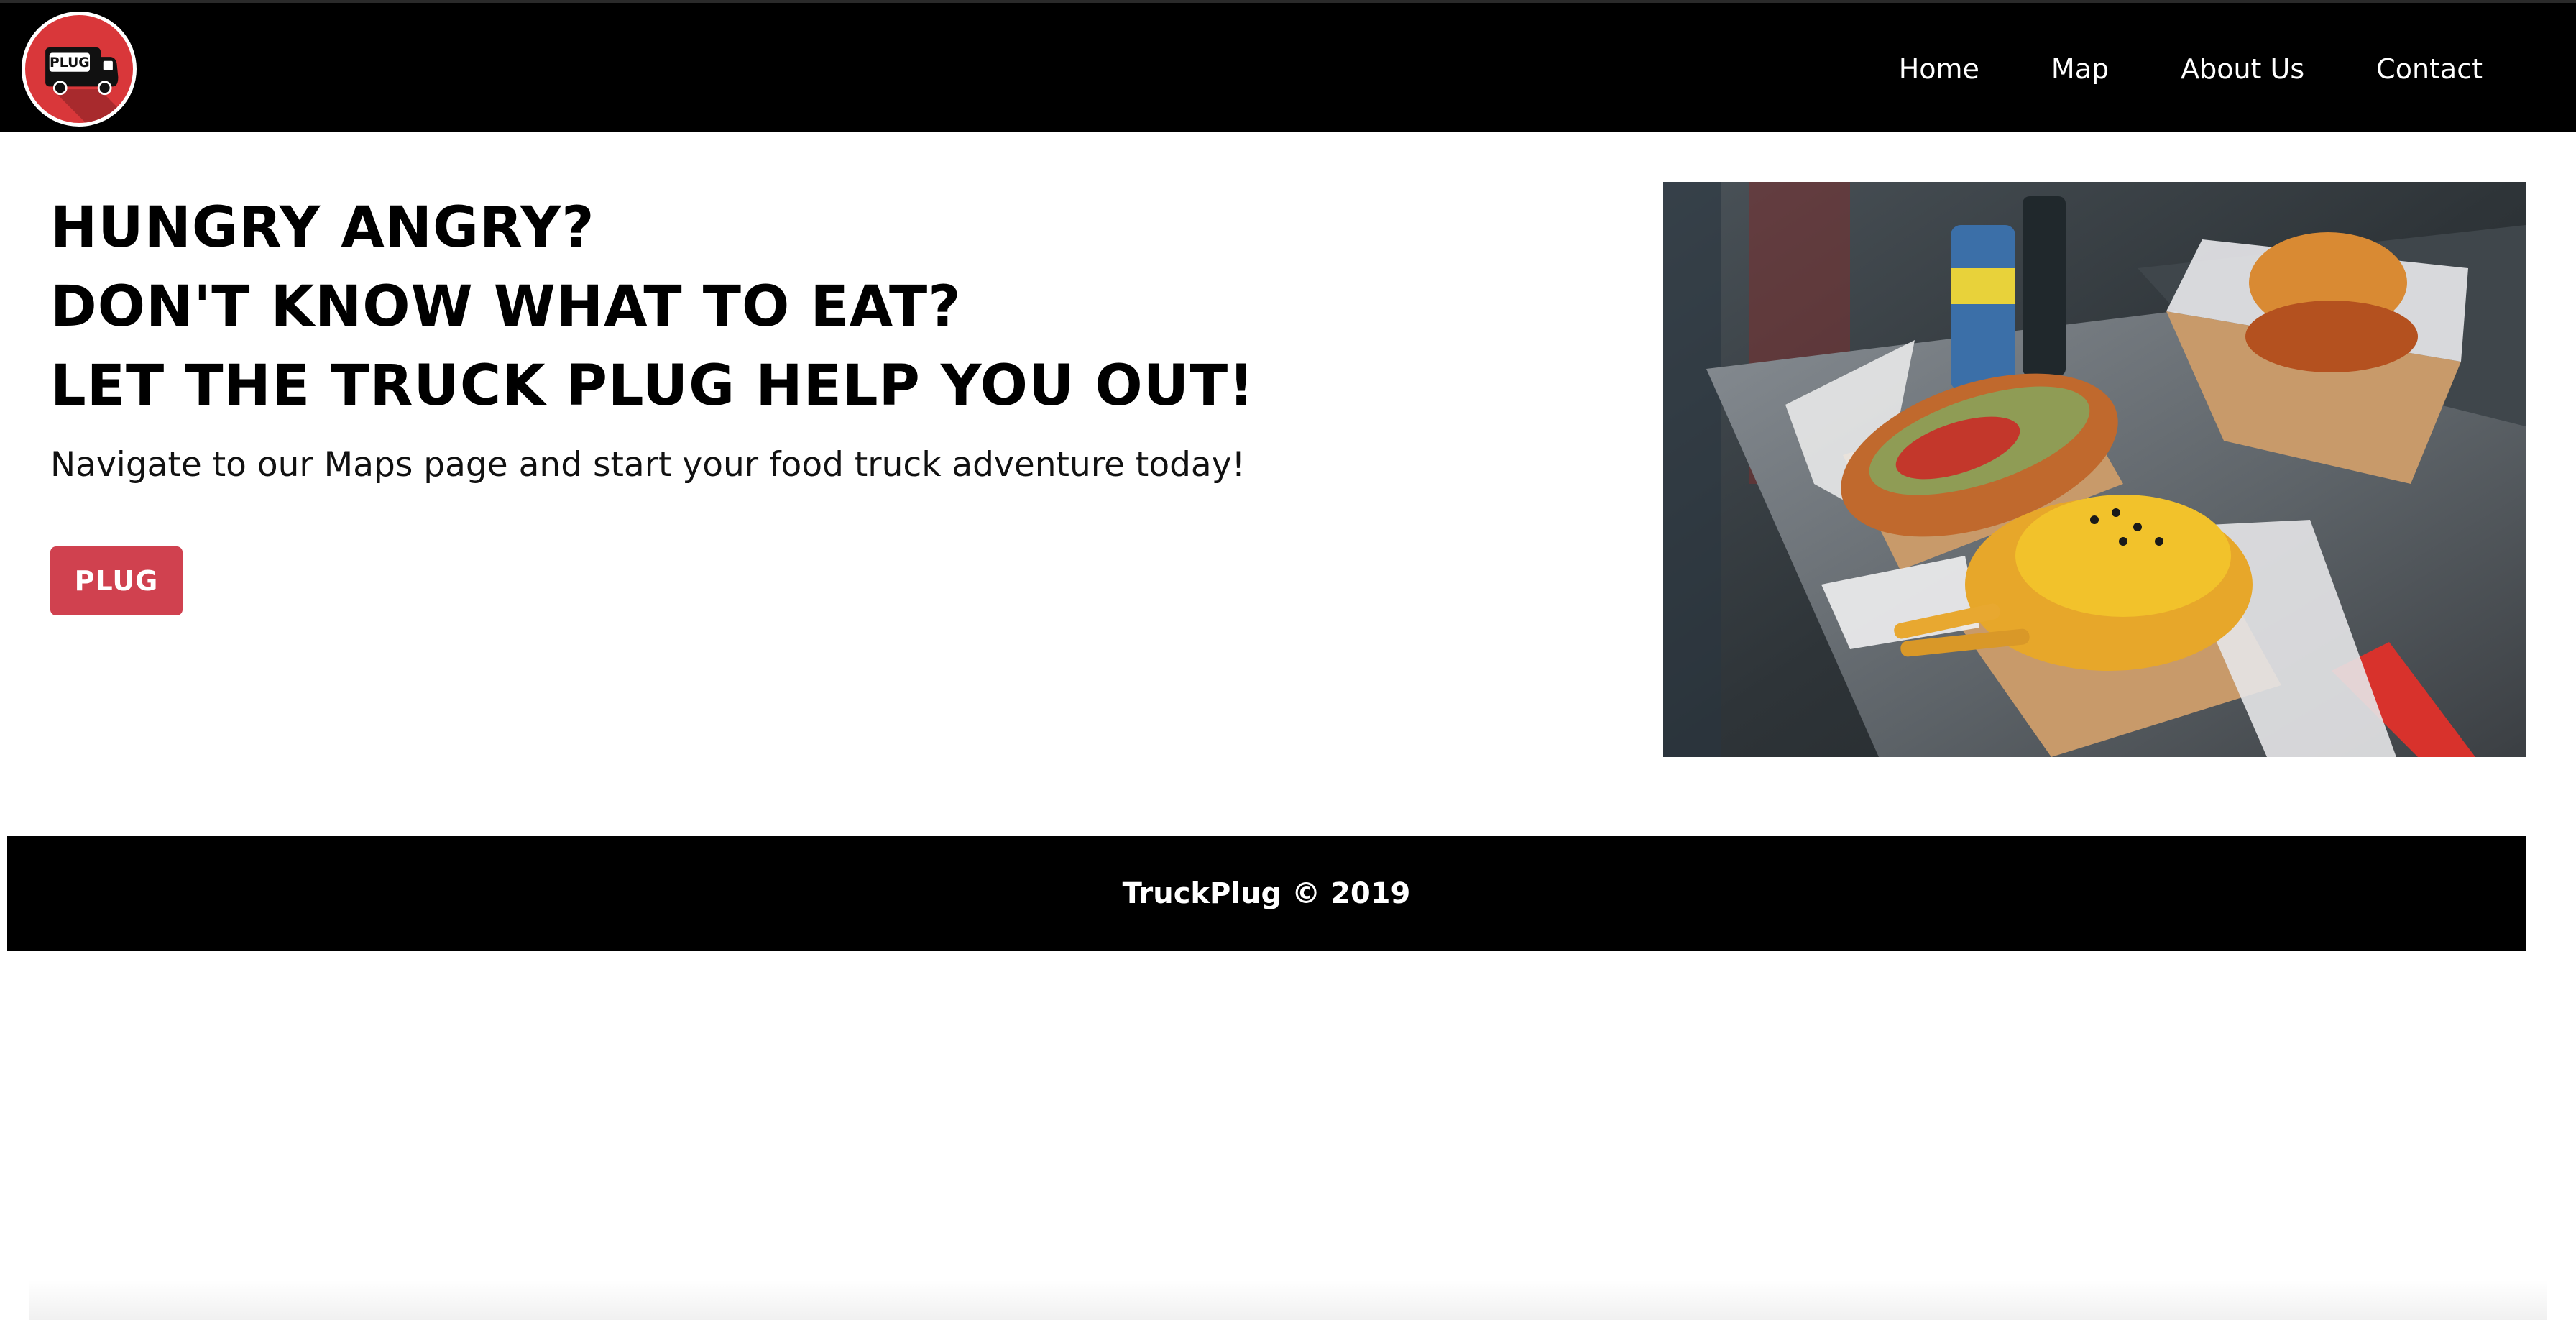 This screenshot has height=1320, width=2576. Describe the element at coordinates (1288, 66) in the screenshot. I see `navbar: PLUG Home Map About Us Contact` at that location.